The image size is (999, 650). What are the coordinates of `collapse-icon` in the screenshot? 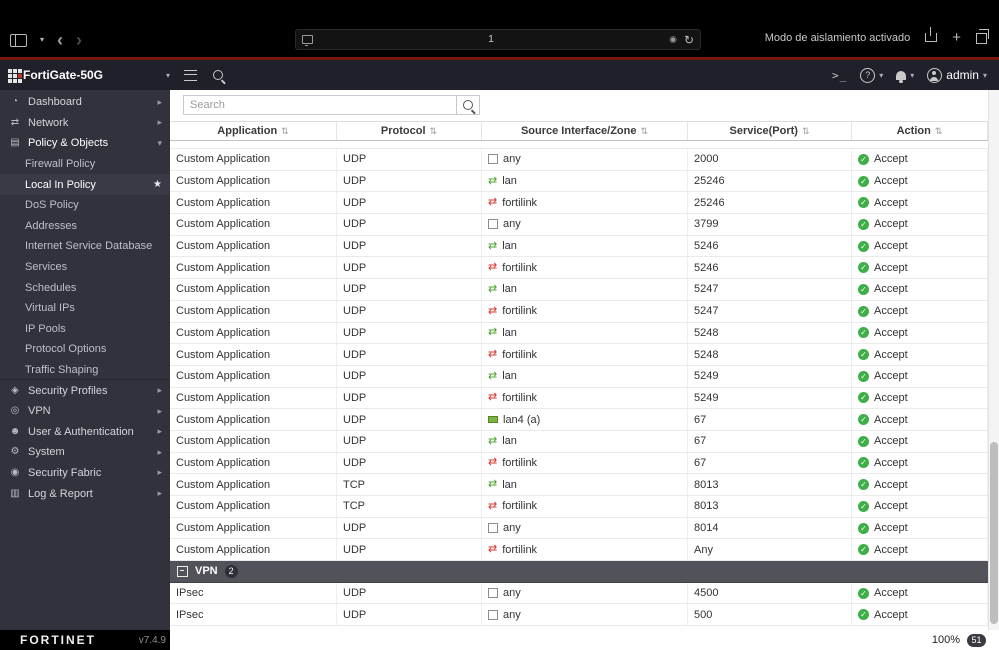 It's located at (182, 571).